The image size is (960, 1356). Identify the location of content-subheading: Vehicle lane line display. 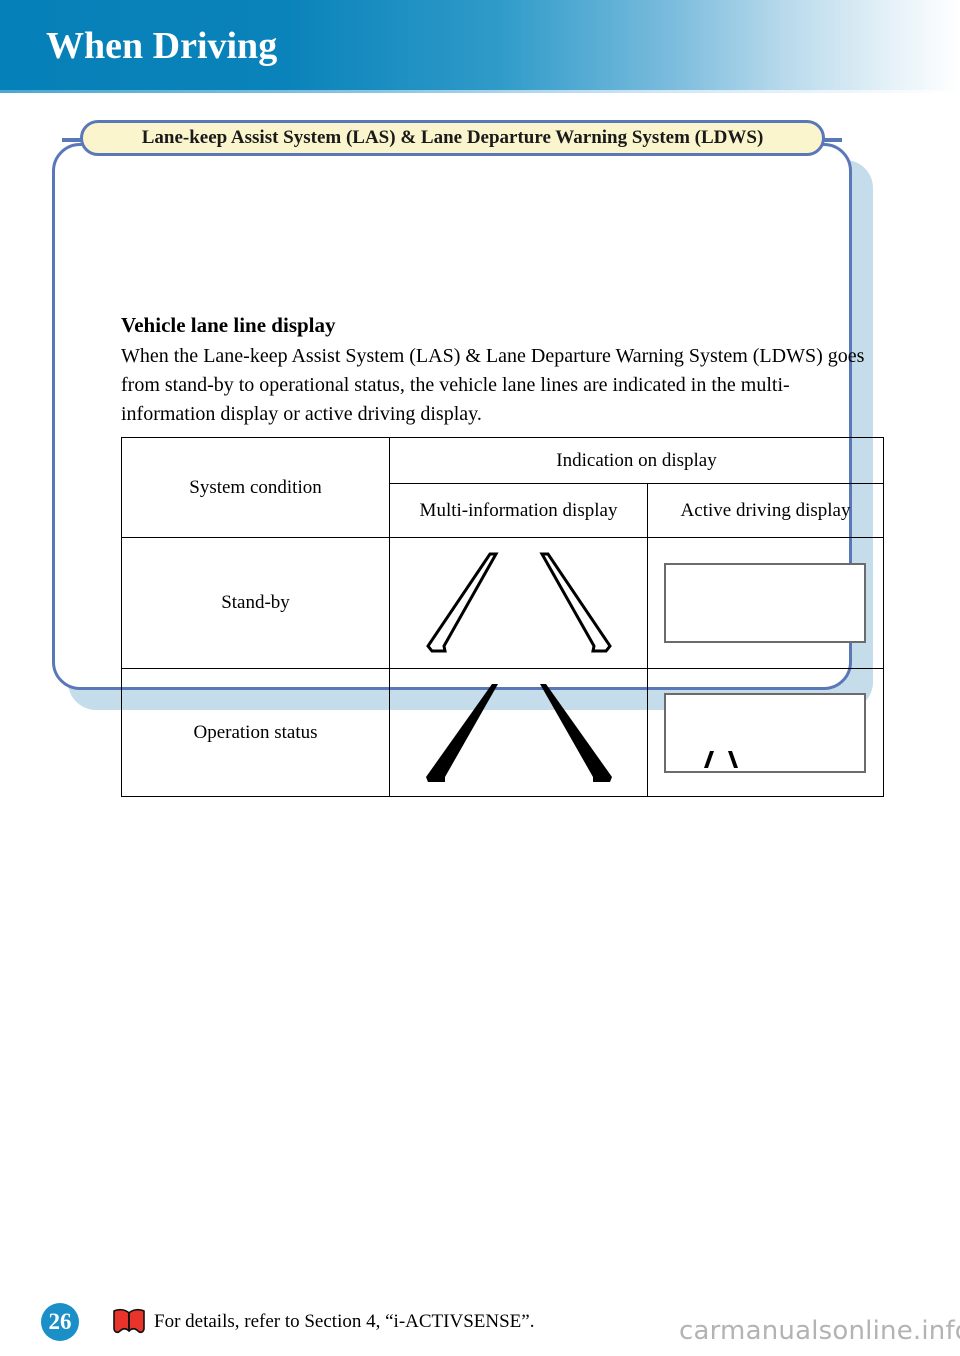
(228, 325).